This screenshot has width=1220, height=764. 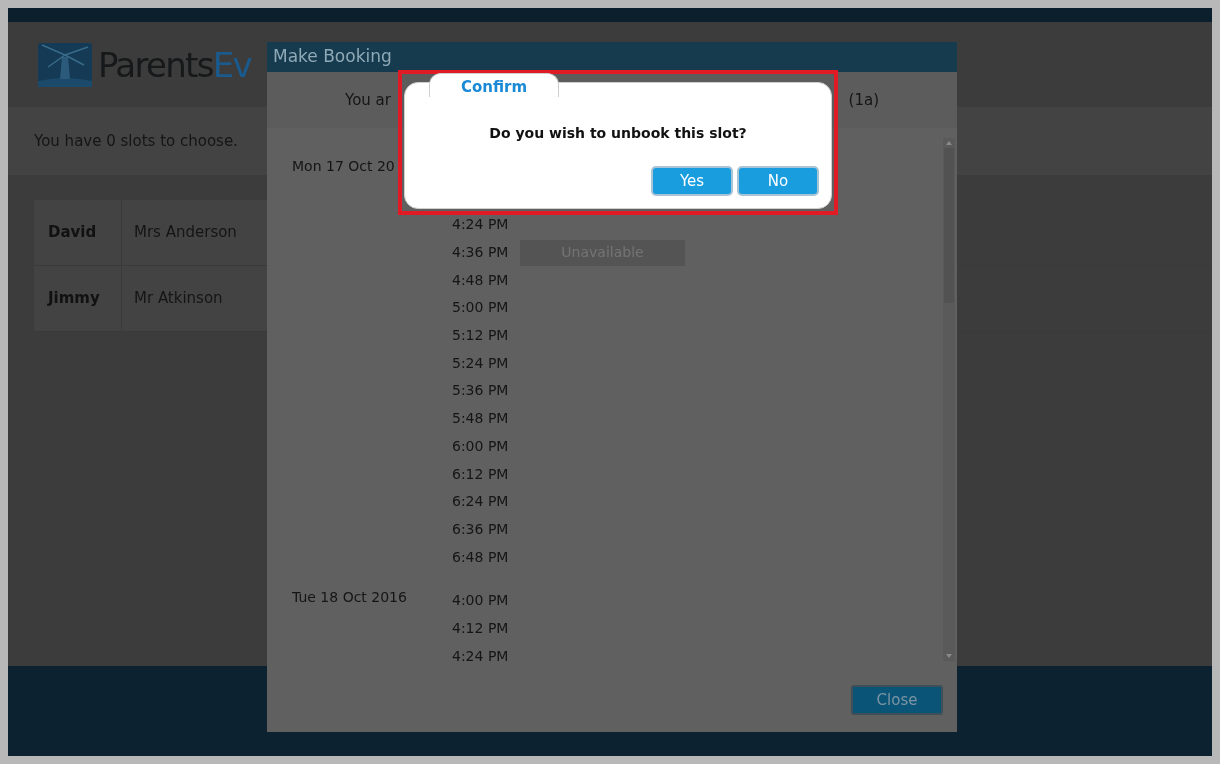 I want to click on dialog-subtitle: (1a), so click(x=863, y=100).